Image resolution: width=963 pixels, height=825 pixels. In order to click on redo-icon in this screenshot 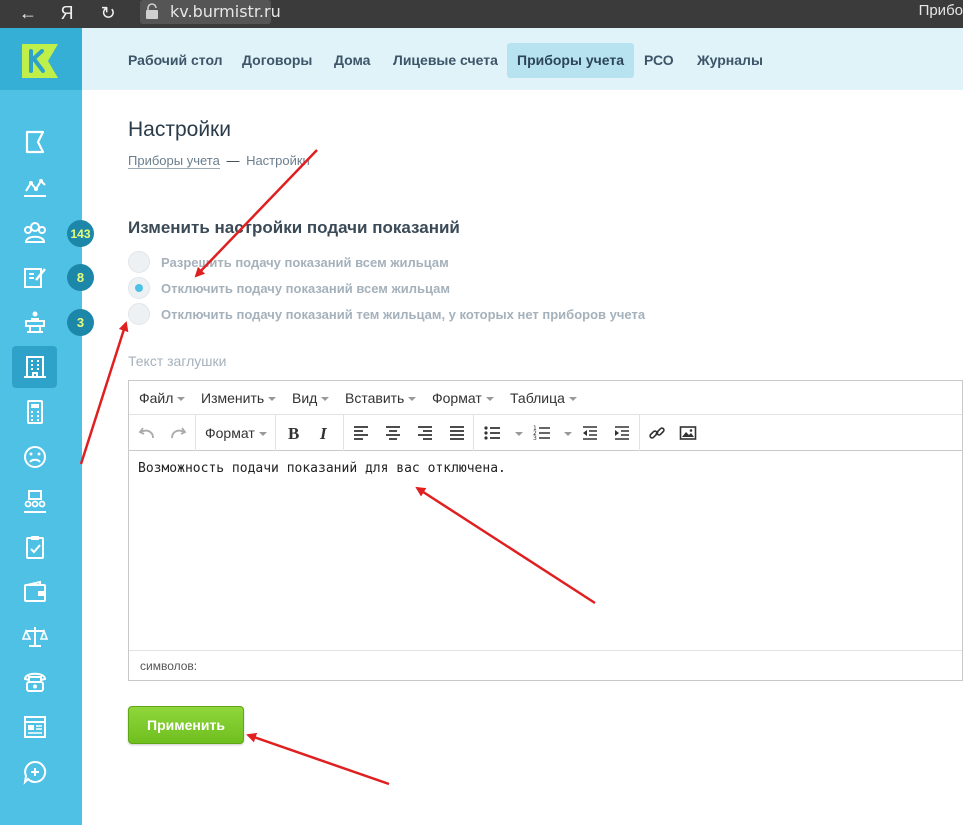, I will do `click(179, 433)`.